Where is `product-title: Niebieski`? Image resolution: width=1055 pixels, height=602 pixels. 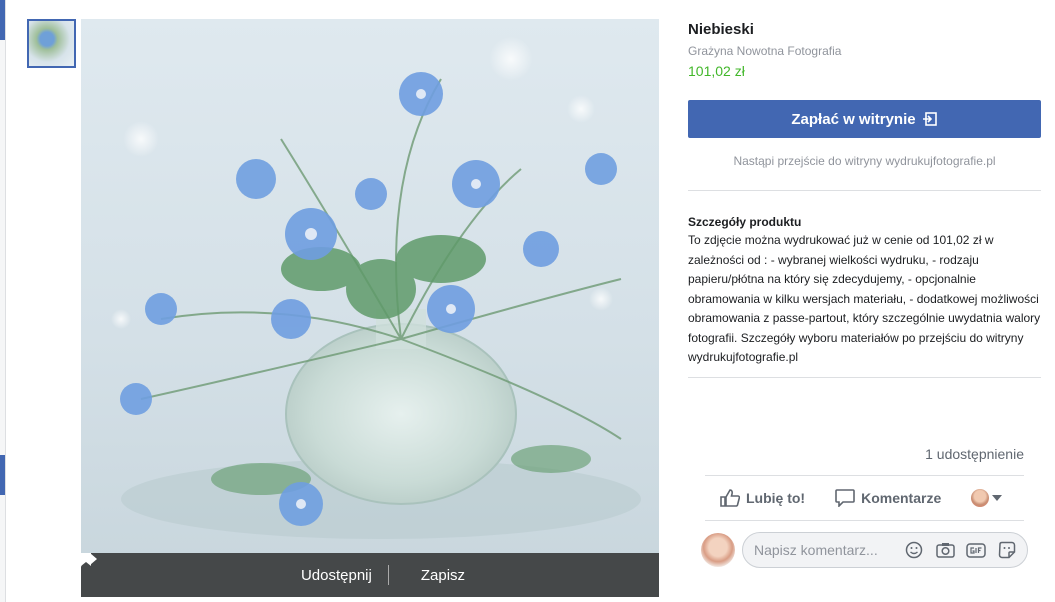
product-title: Niebieski is located at coordinates (721, 29).